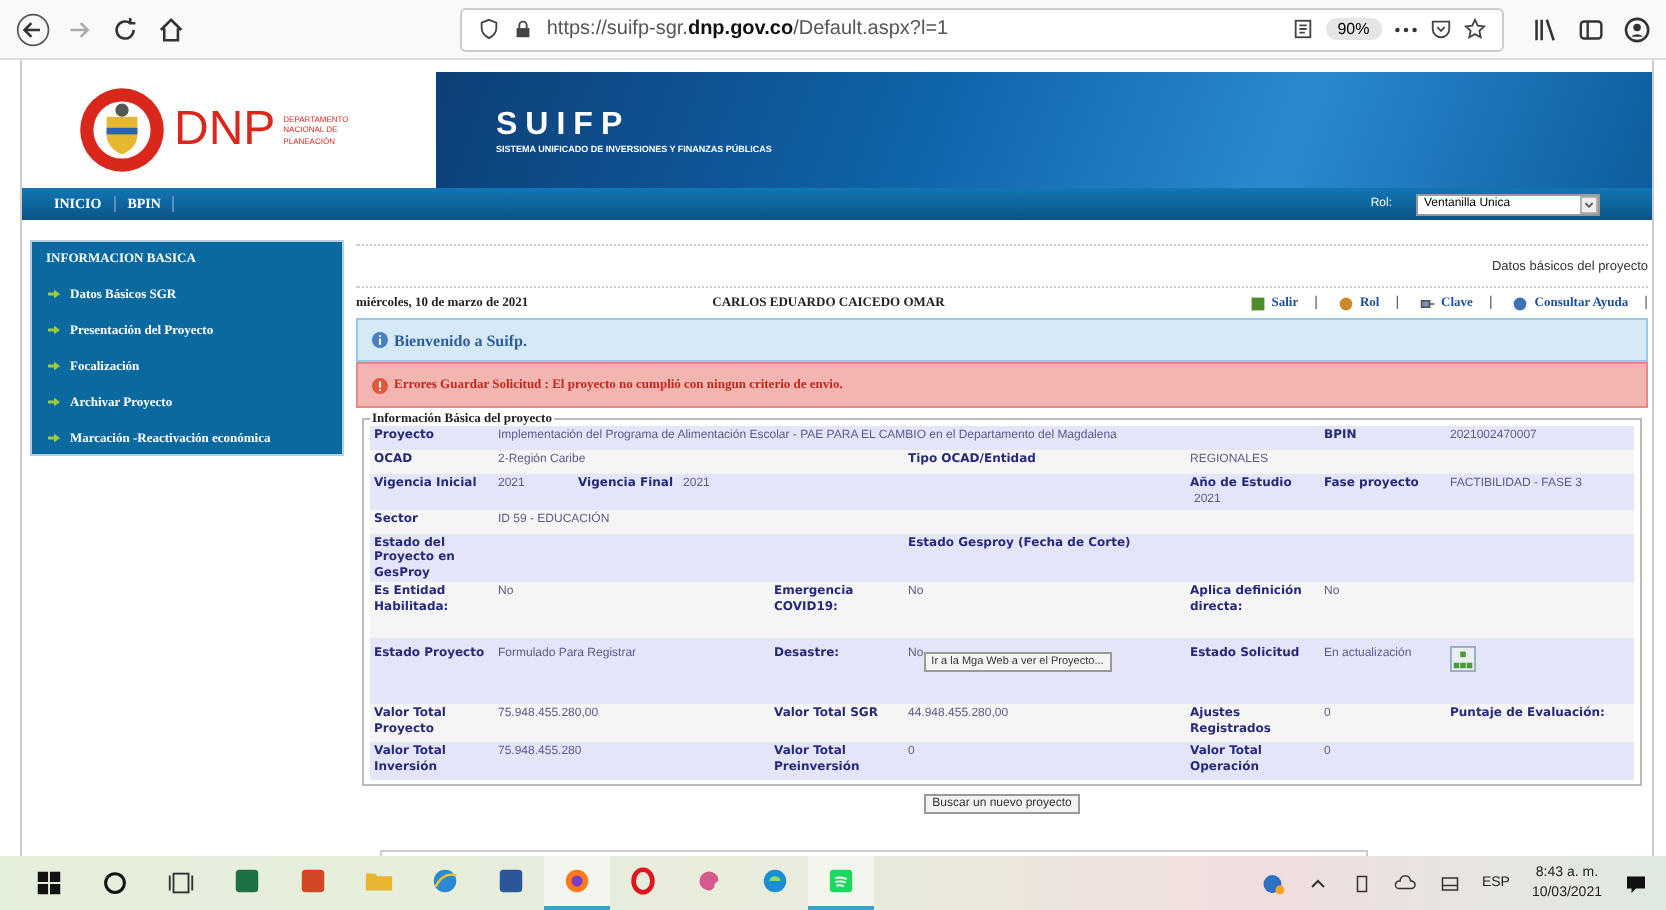 The height and width of the screenshot is (910, 1666). Describe the element at coordinates (747, 29) in the screenshot. I see `url-text: https://suifp-sgr.dnp.gov.co/Default.aspx?l=1` at that location.